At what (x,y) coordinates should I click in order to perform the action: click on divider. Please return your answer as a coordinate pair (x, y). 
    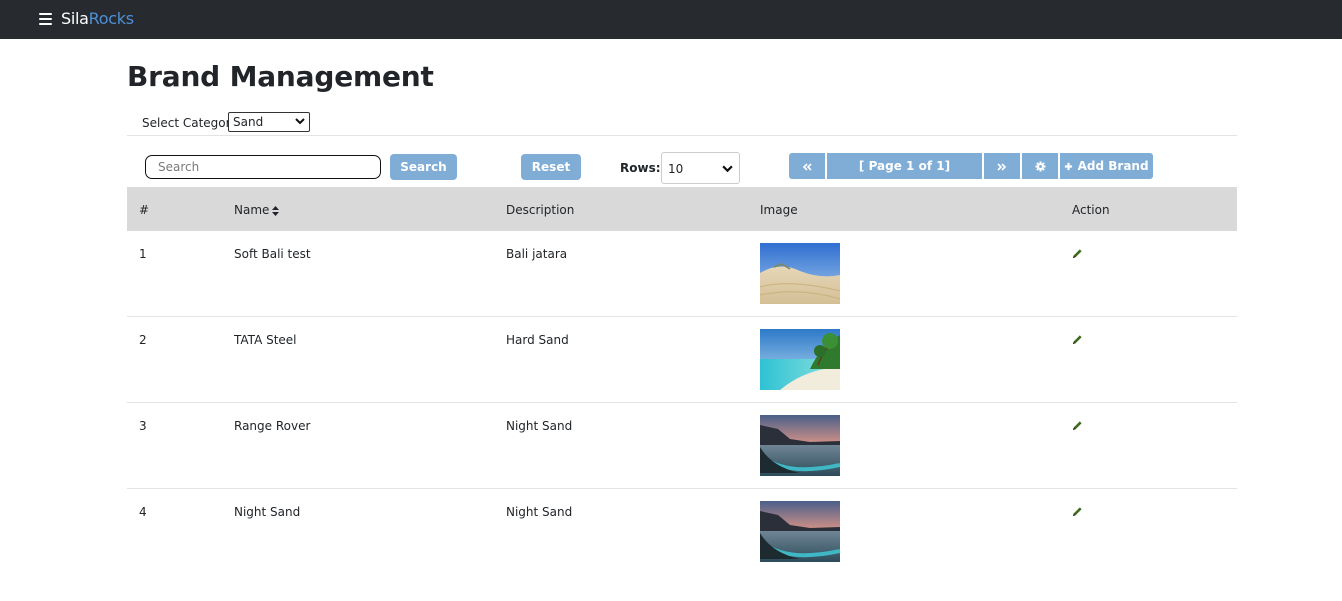
    Looking at the image, I should click on (682, 135).